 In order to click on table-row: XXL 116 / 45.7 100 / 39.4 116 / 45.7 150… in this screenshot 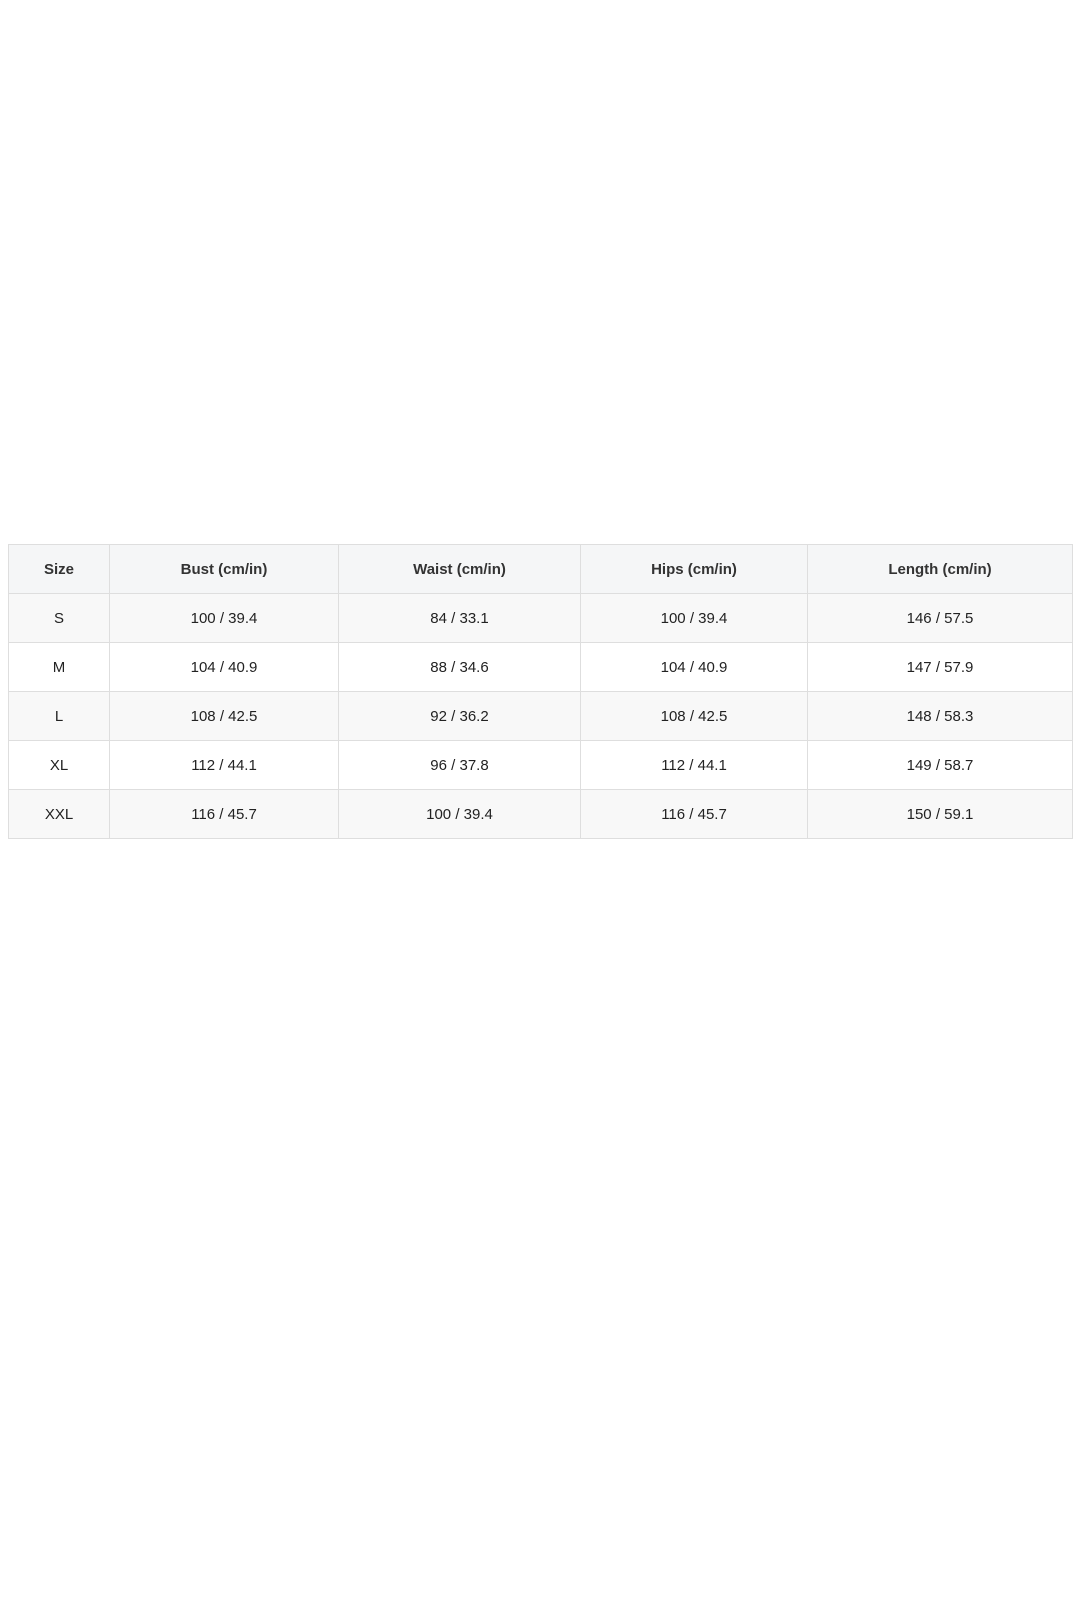, I will do `click(540, 814)`.